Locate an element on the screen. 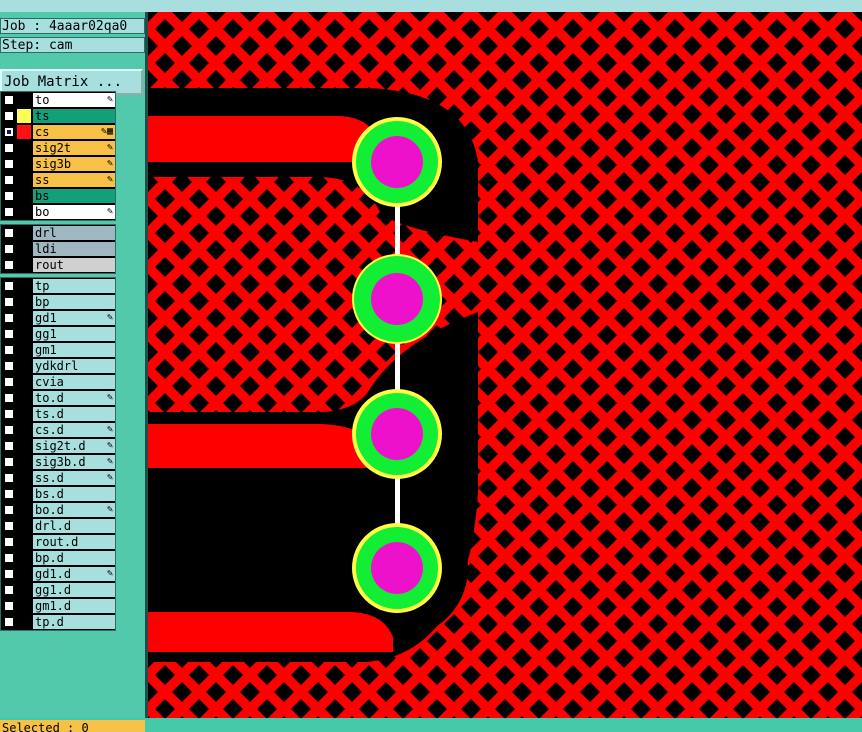 The height and width of the screenshot is (732, 862). layer-row-bo: bo ✎ is located at coordinates (58, 212).